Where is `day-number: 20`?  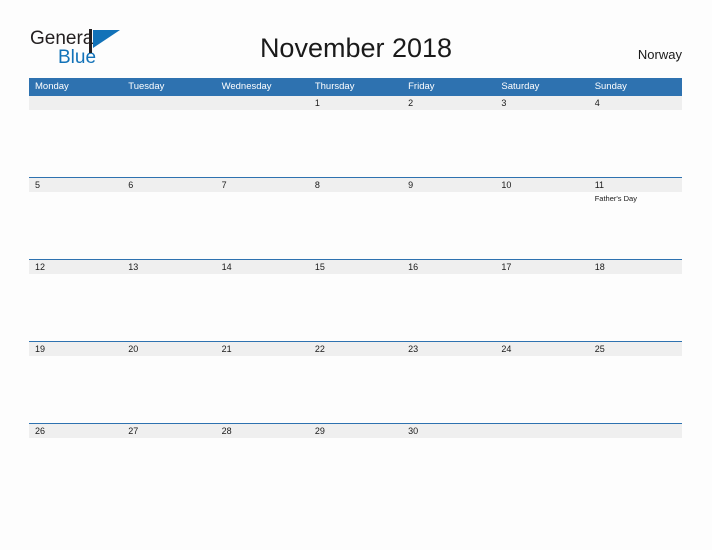 day-number: 20 is located at coordinates (168, 349).